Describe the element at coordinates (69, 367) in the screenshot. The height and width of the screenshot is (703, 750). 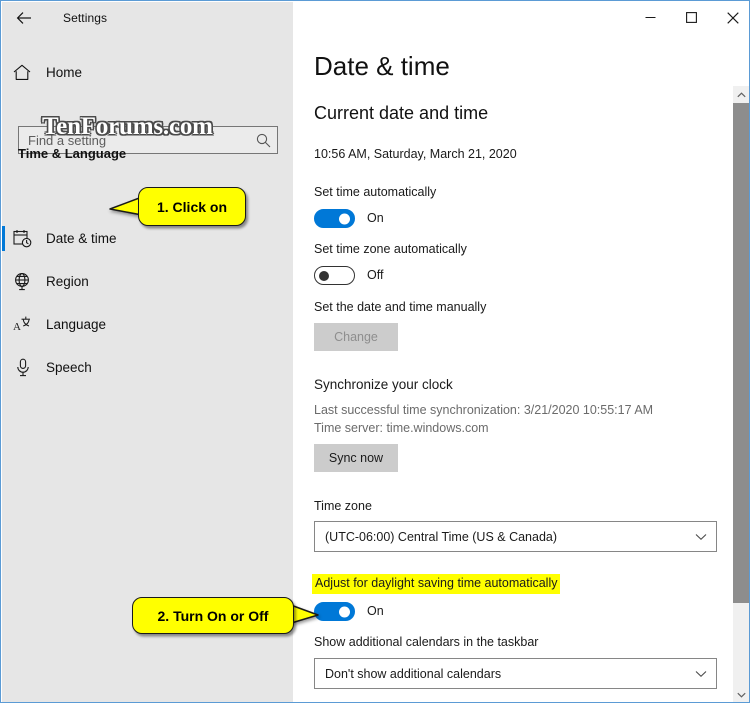
I see `sidebar-item-label: Speech` at that location.